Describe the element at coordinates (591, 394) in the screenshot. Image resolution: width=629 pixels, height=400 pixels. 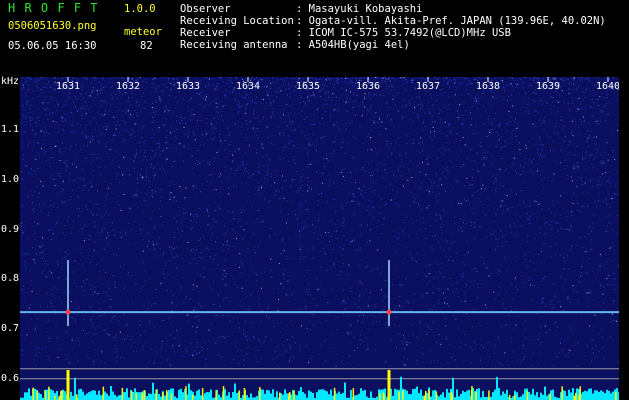
I see `histogram-bar` at that location.